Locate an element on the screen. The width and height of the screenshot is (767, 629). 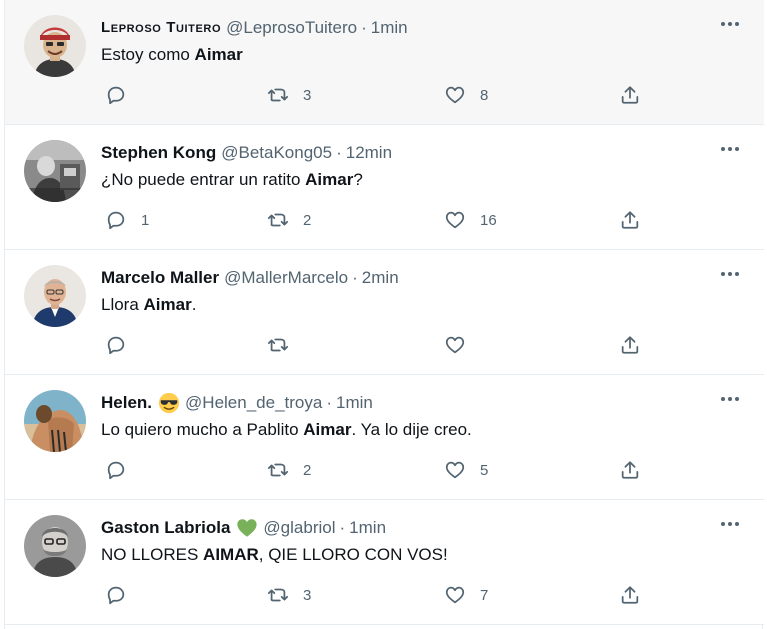
tweet-text: Estoy como Aimar is located at coordinates (172, 55).